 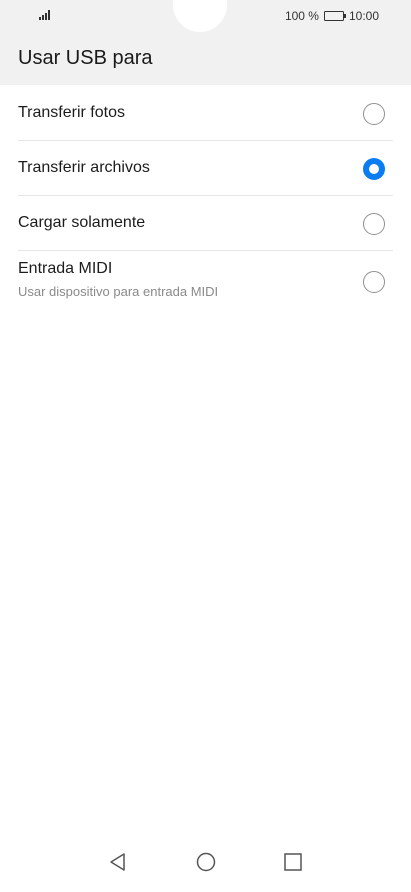 What do you see at coordinates (205, 42) in the screenshot?
I see `header-area: 100 % 10:00 Usar USB para` at bounding box center [205, 42].